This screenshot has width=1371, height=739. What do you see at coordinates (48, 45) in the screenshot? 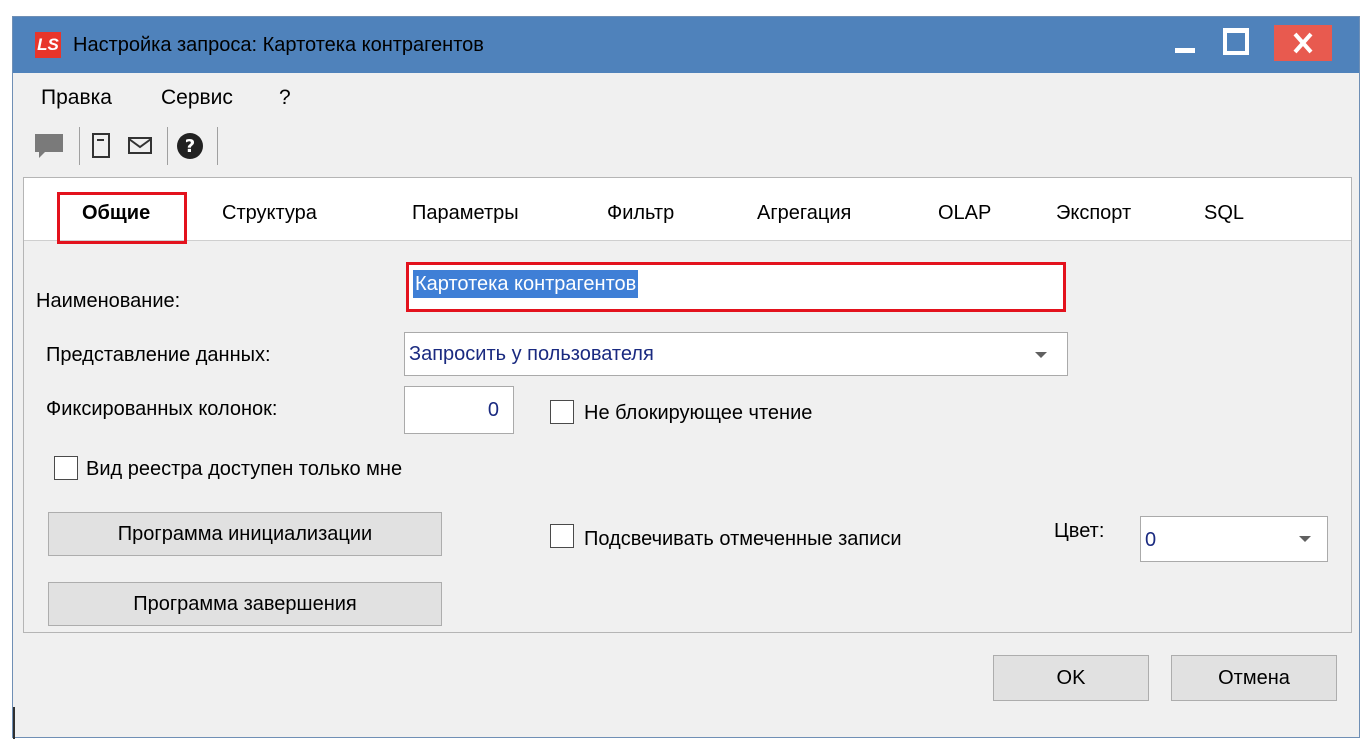
I see `app-logo-icon: LS` at bounding box center [48, 45].